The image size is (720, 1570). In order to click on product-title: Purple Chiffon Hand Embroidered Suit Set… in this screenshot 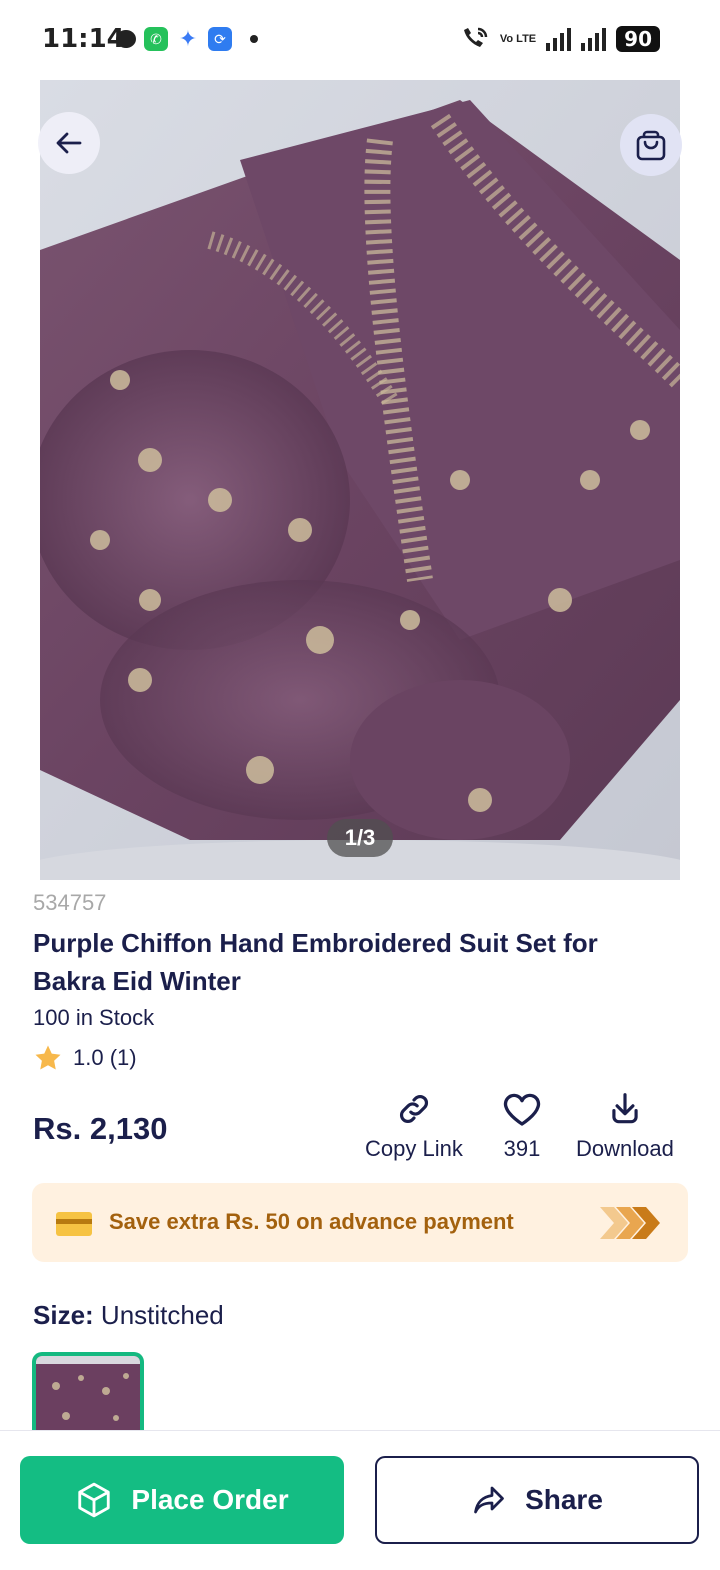, I will do `click(315, 962)`.